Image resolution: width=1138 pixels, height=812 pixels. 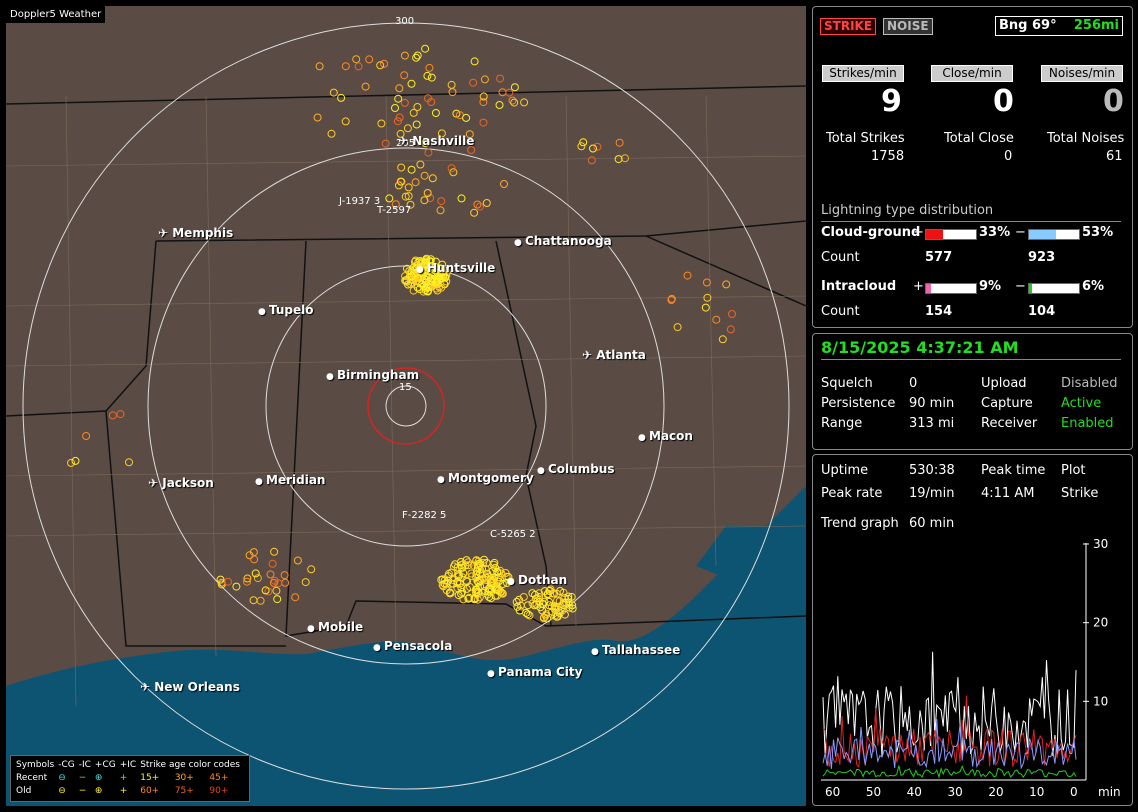 I want to click on minus-sign: −, so click(x=1020, y=286).